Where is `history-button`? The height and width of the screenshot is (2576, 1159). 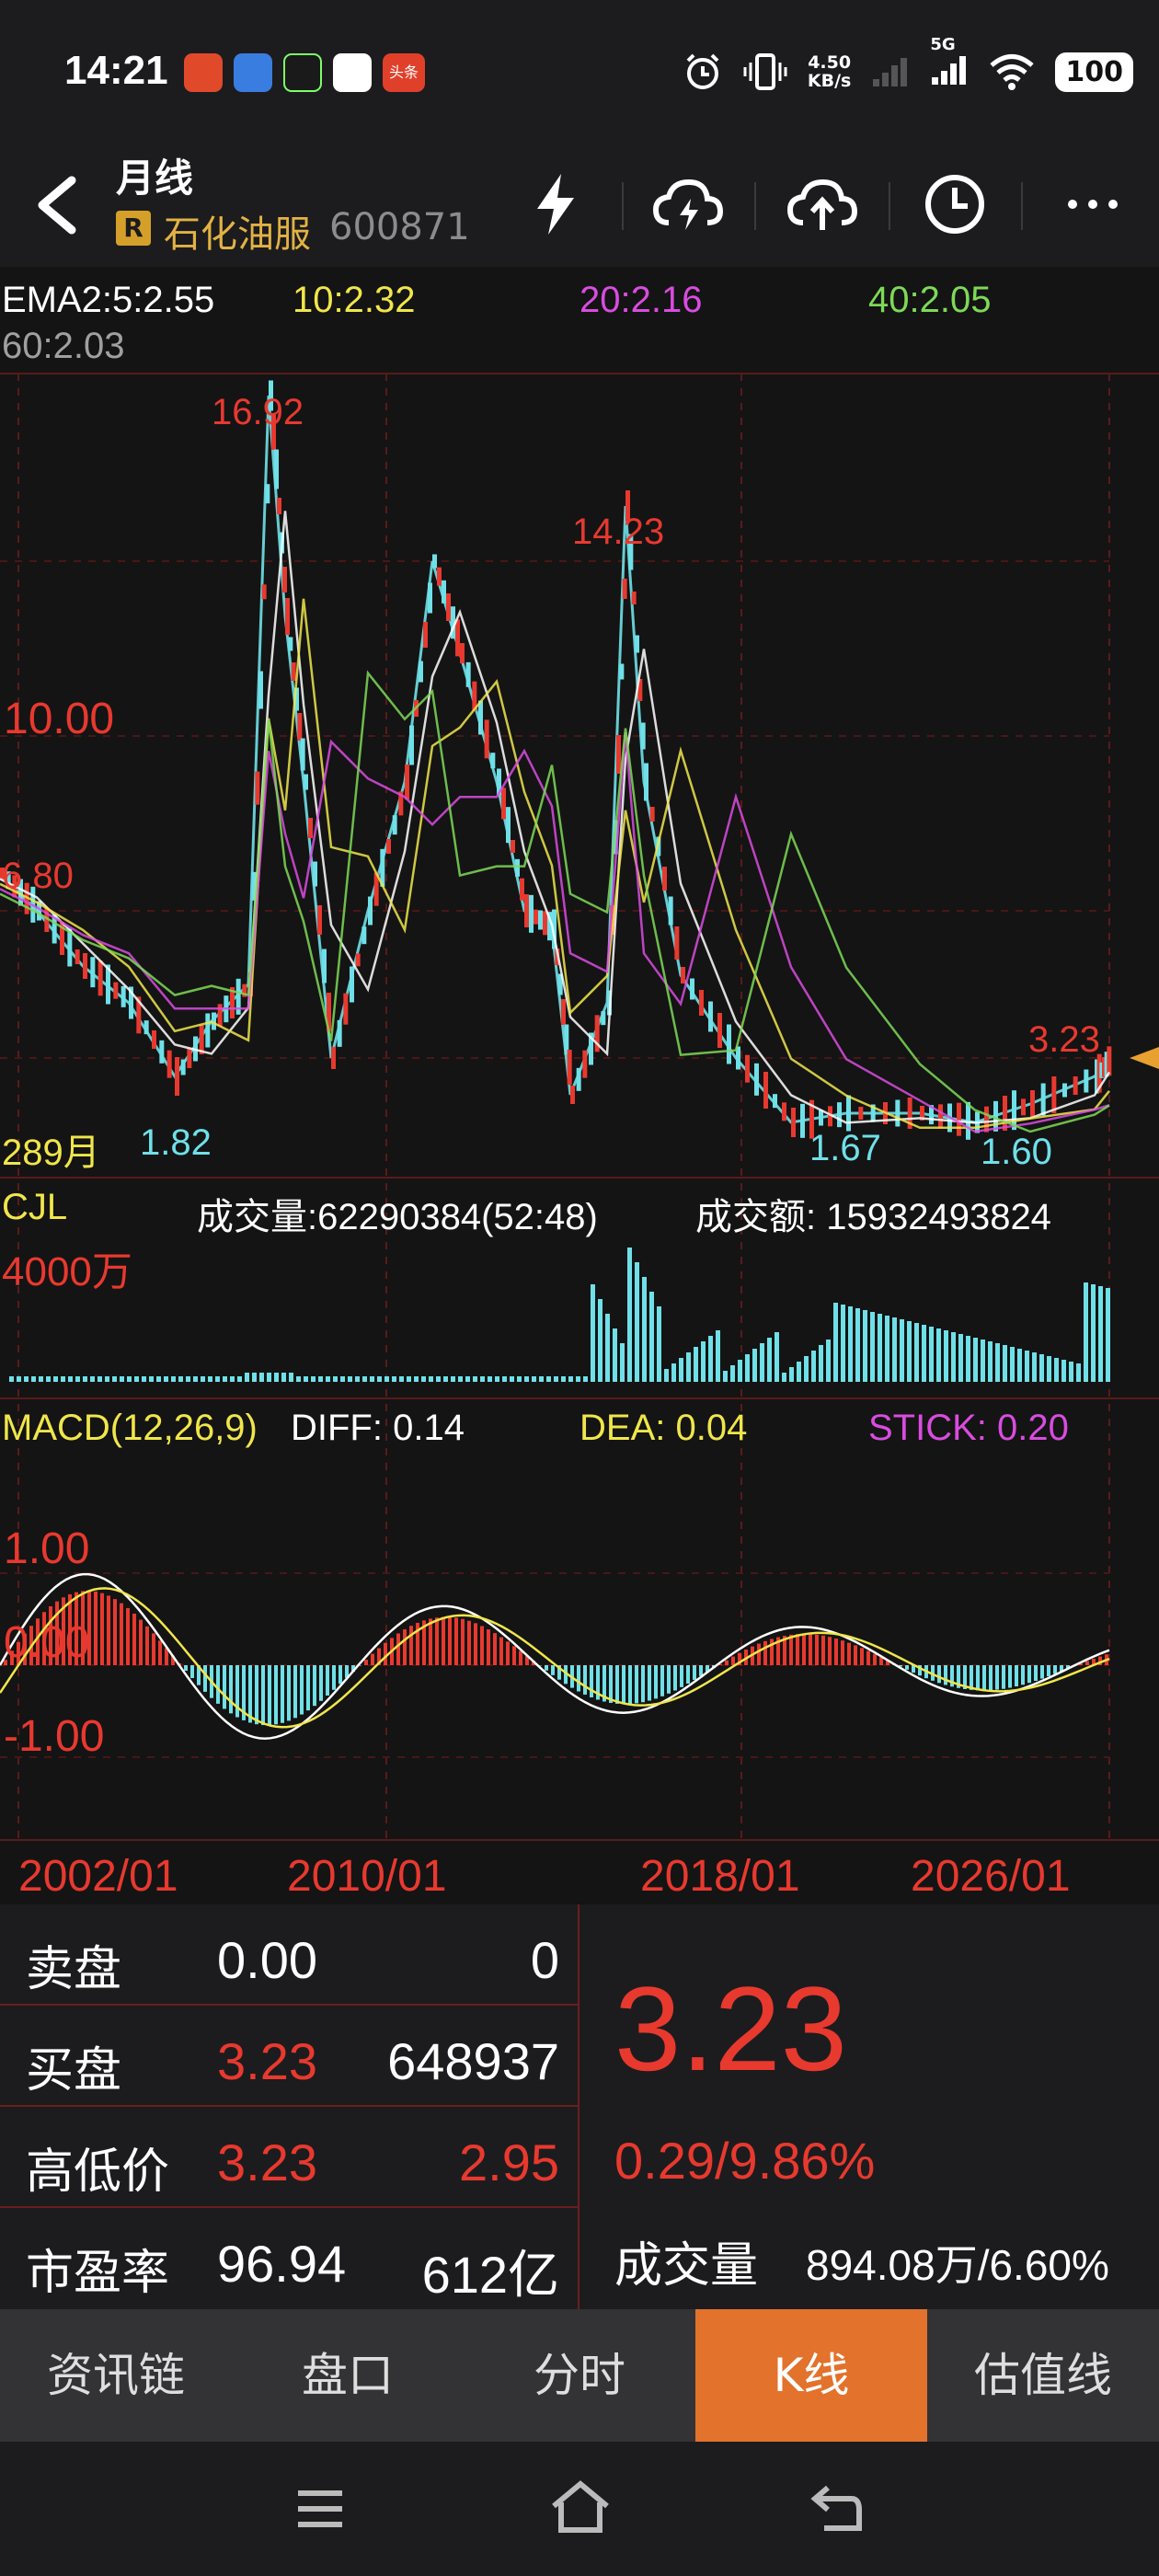
history-button is located at coordinates (954, 204).